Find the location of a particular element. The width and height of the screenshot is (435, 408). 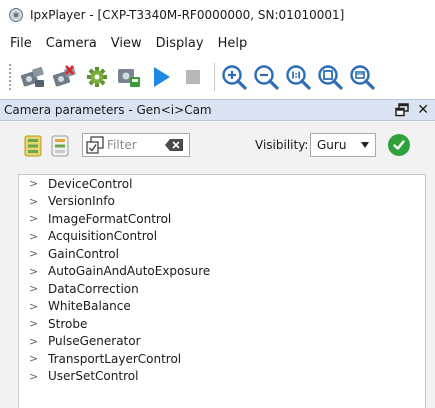

connect-camera-button is located at coordinates (33, 77).